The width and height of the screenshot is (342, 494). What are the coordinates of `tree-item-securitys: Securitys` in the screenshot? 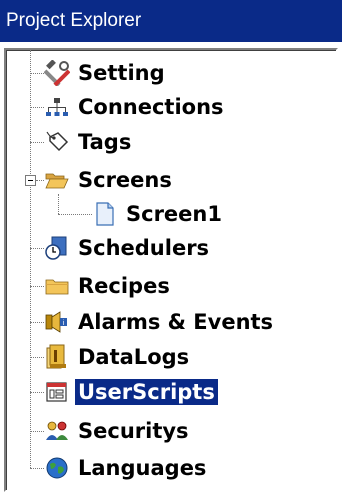 It's located at (118, 431).